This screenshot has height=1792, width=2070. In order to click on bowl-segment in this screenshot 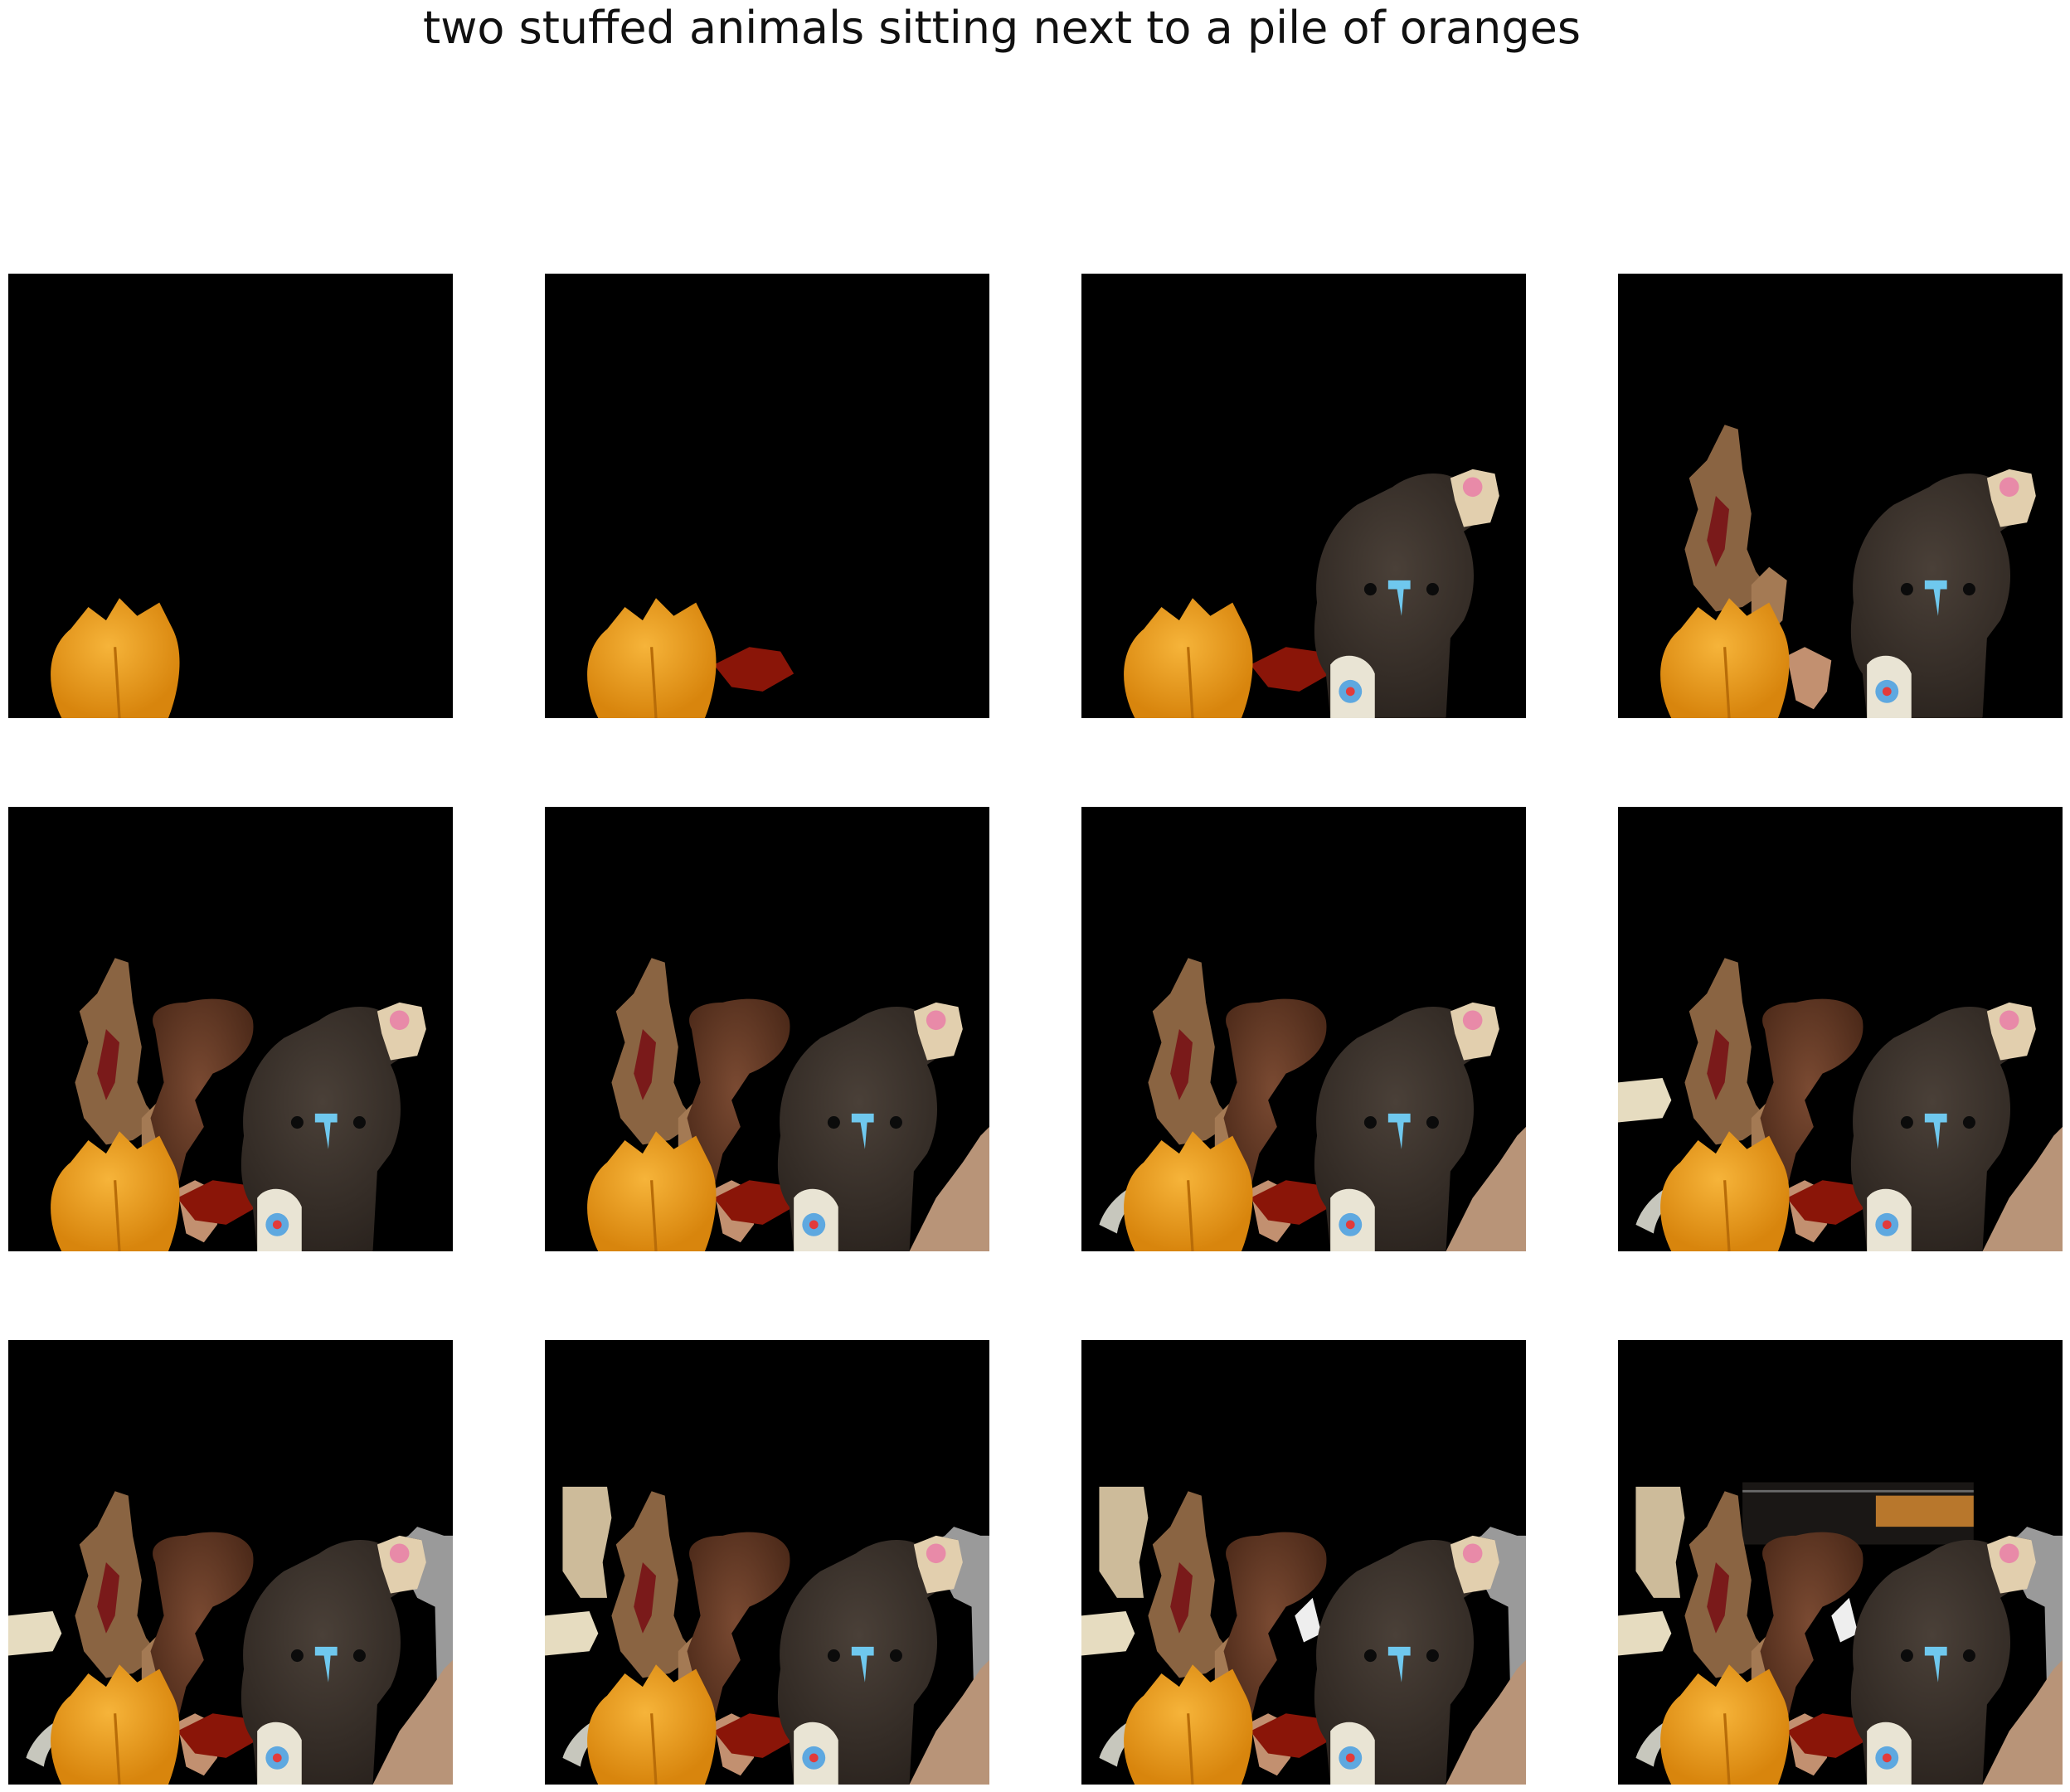, I will do `click(1858, 1513)`.